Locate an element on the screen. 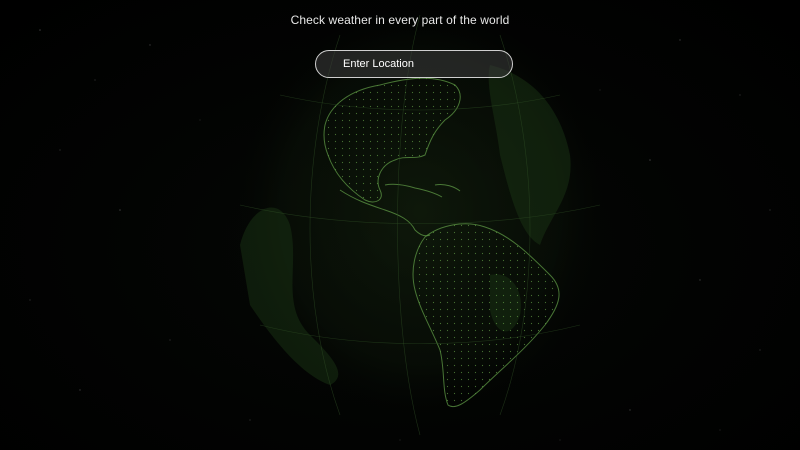  location-search-input is located at coordinates (414, 64).